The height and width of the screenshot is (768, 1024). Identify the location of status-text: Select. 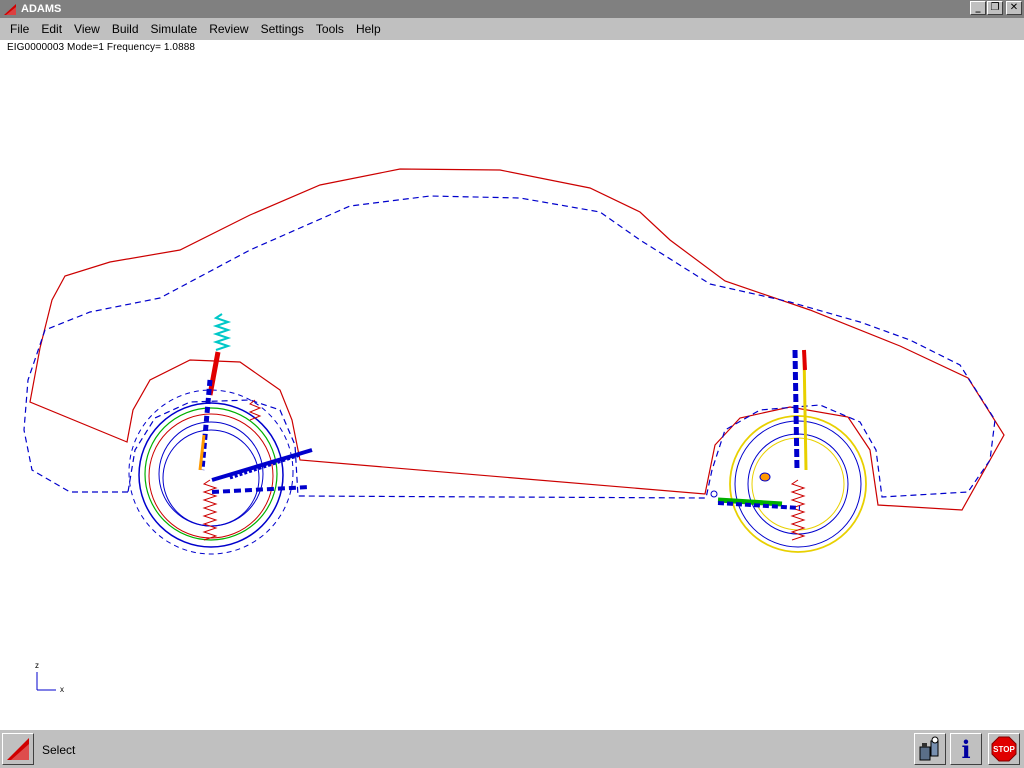
(59, 750).